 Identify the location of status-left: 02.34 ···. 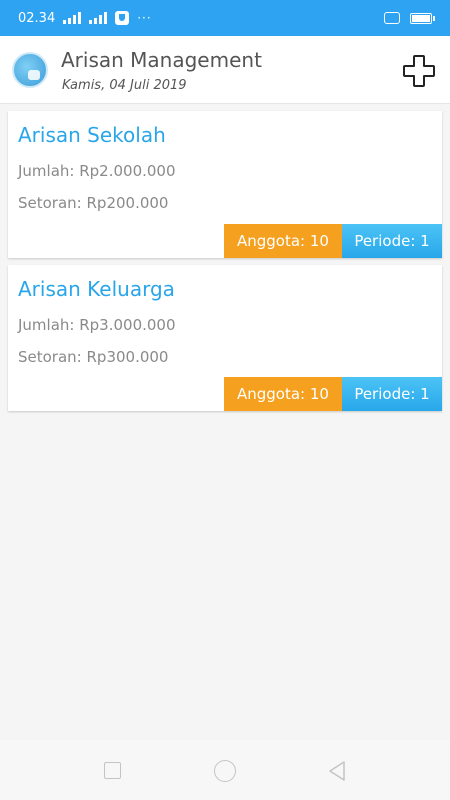
(85, 18).